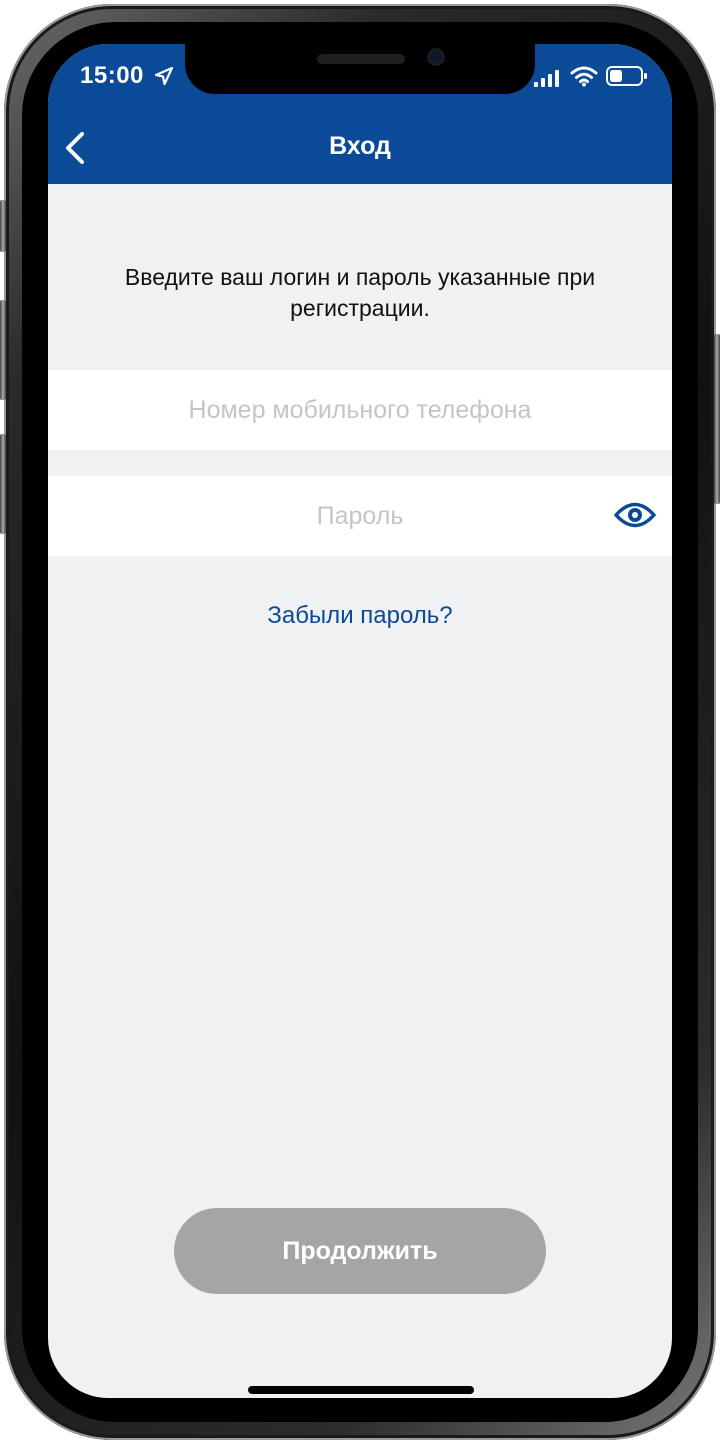 This screenshot has width=720, height=1444. I want to click on page-title: Вход, so click(360, 146).